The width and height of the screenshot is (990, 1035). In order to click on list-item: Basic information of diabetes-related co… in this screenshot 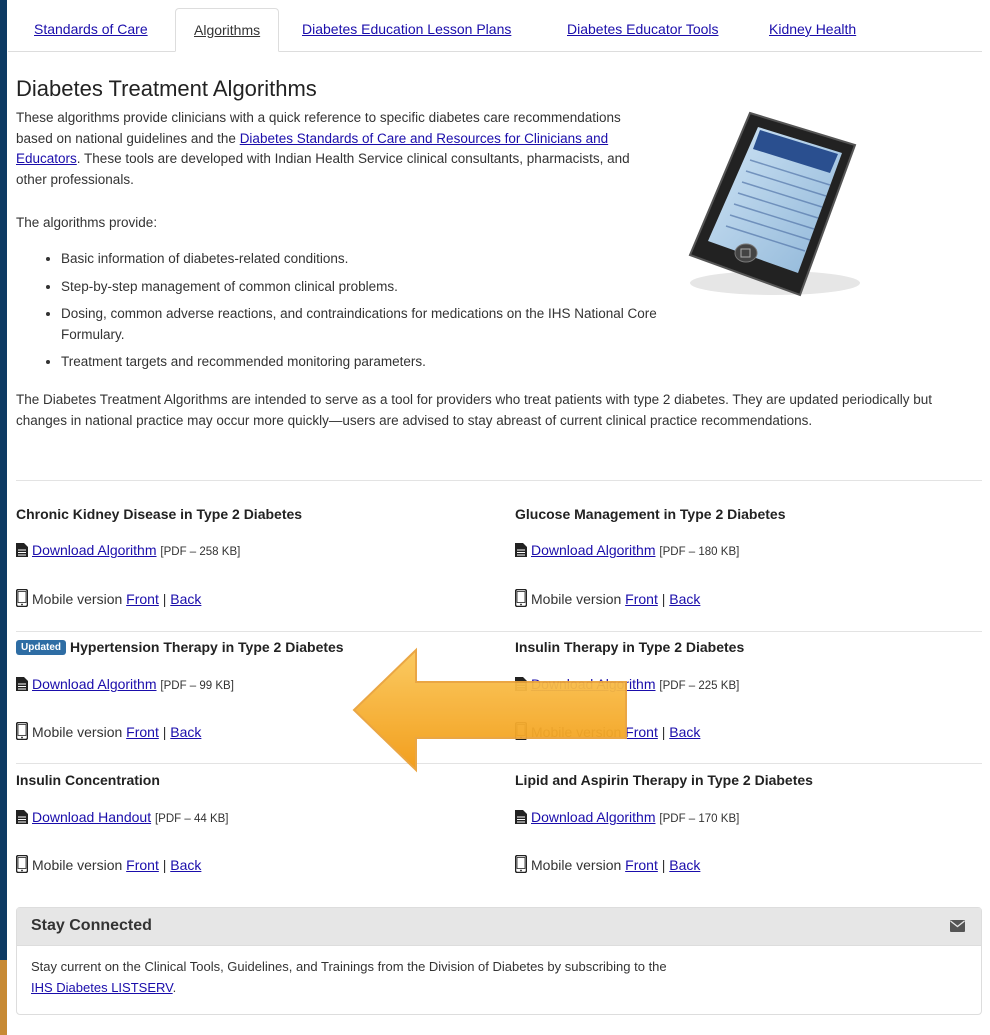, I will do `click(366, 259)`.